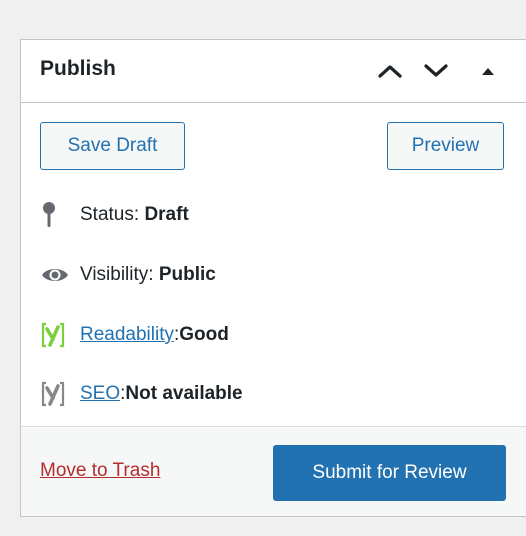 This screenshot has width=526, height=536. What do you see at coordinates (117, 274) in the screenshot?
I see `visibility-label: Visibility:` at bounding box center [117, 274].